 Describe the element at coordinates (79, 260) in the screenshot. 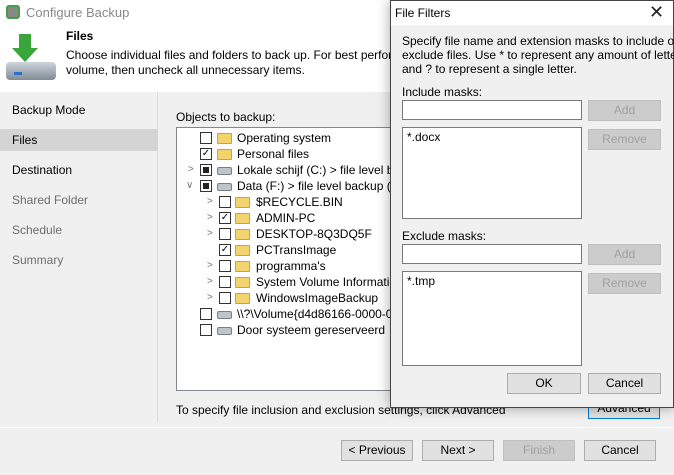

I see `sidebar-item-summary: Summary` at that location.